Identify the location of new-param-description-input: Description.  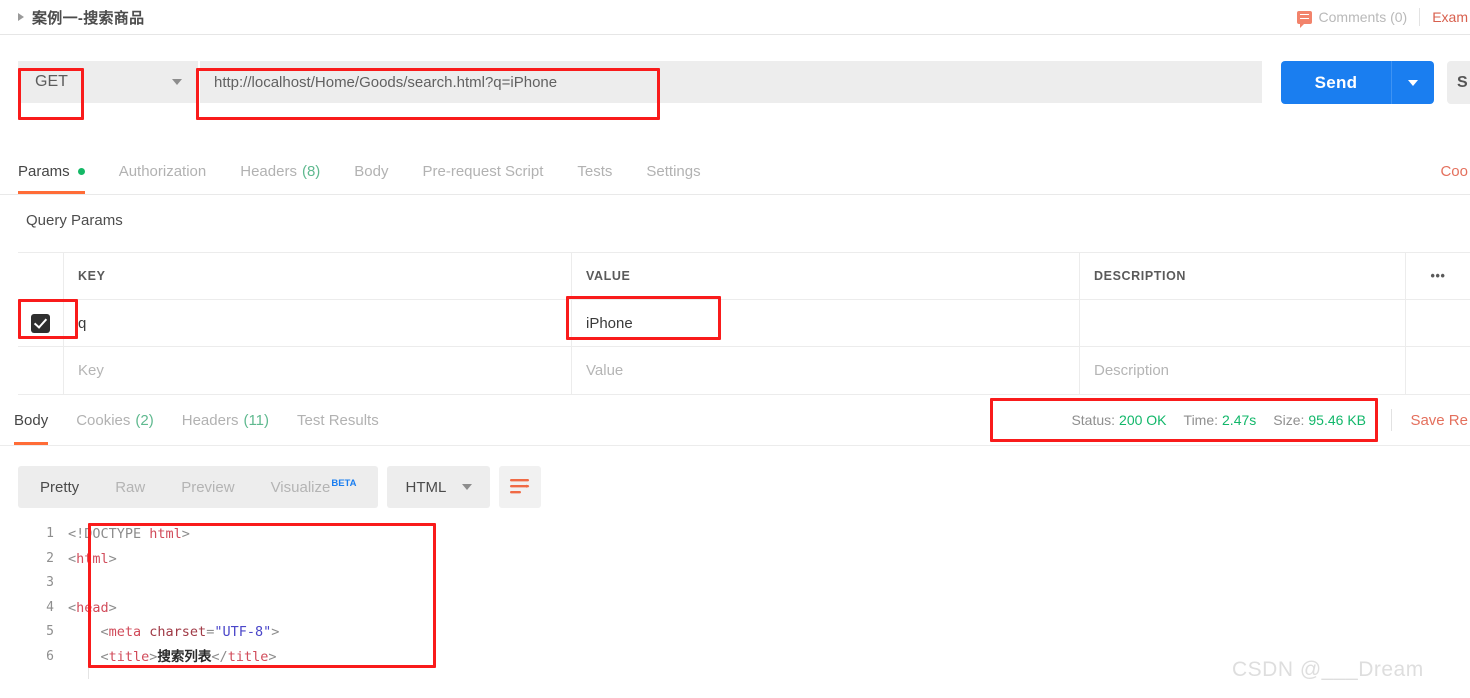
(1243, 370).